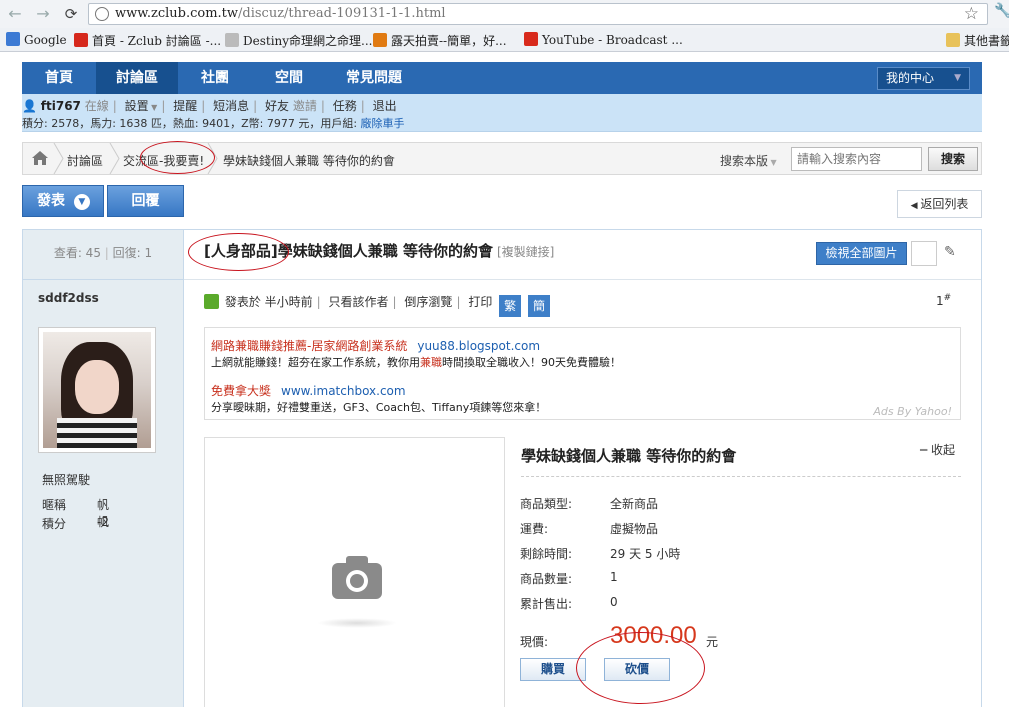  Describe the element at coordinates (29, 106) in the screenshot. I see `user-icon: 👤` at that location.